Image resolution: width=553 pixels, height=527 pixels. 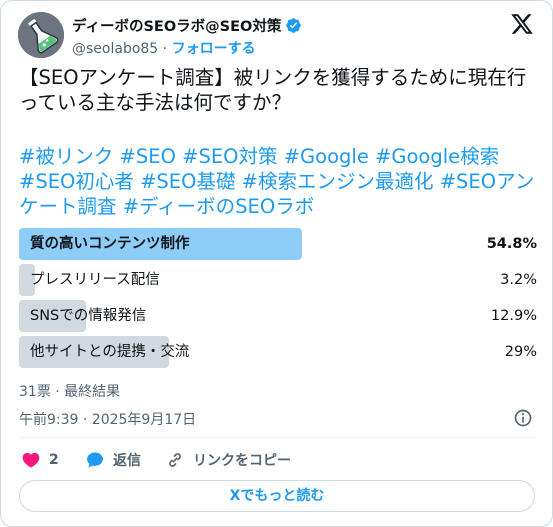 What do you see at coordinates (278, 316) in the screenshot?
I see `poll-option-3: SNSでの情報発信 12.9%` at bounding box center [278, 316].